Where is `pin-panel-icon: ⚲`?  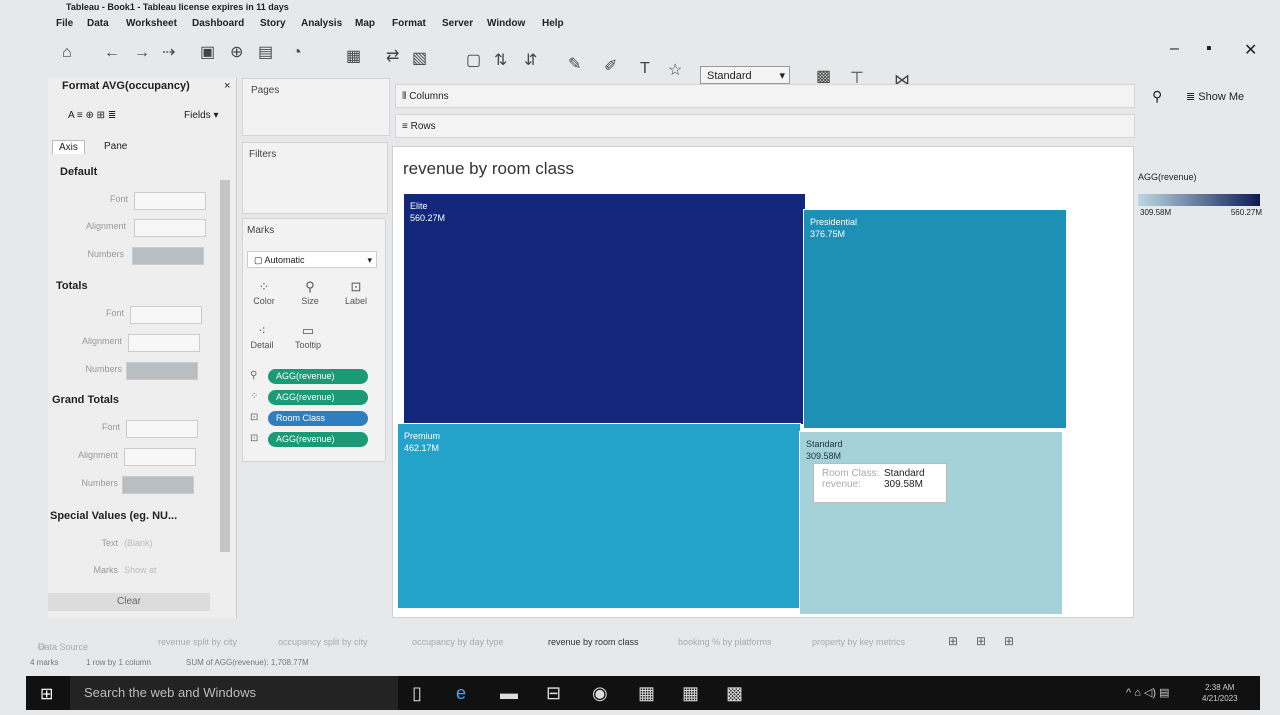 pin-panel-icon: ⚲ is located at coordinates (1157, 96).